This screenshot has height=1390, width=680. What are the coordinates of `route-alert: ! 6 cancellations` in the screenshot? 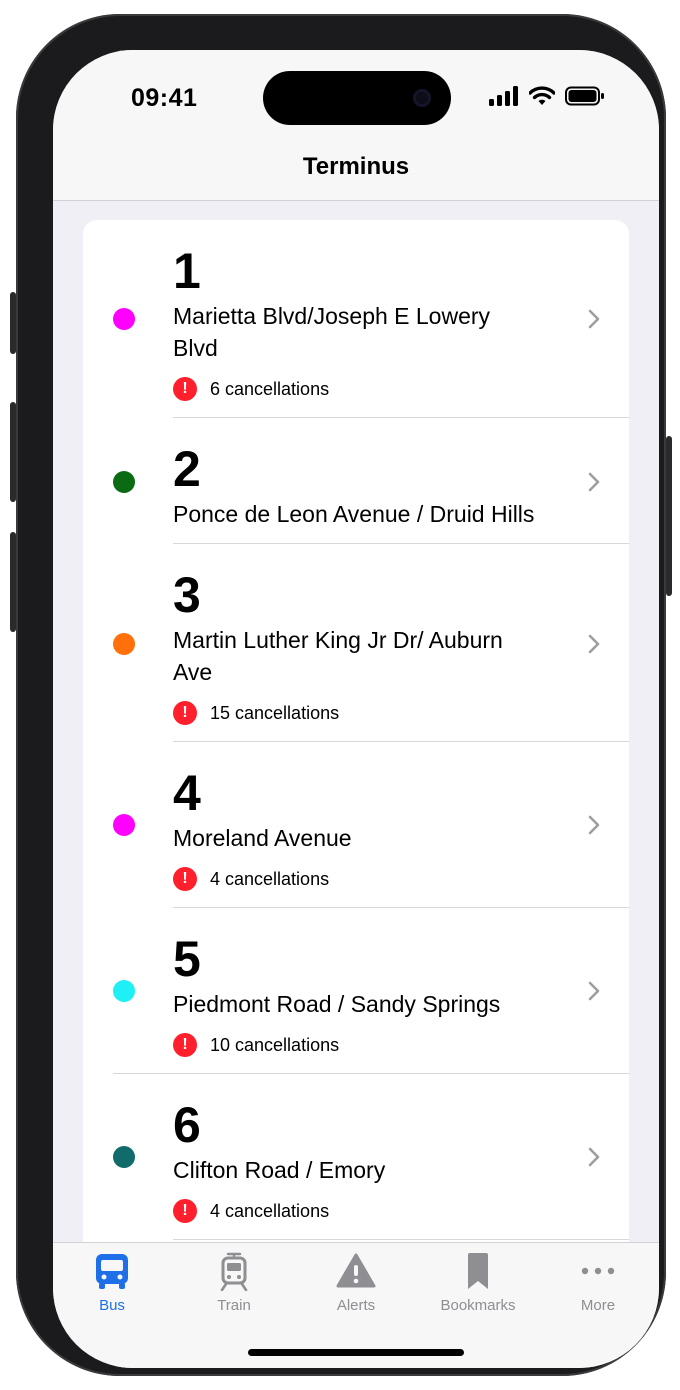 It's located at (251, 389).